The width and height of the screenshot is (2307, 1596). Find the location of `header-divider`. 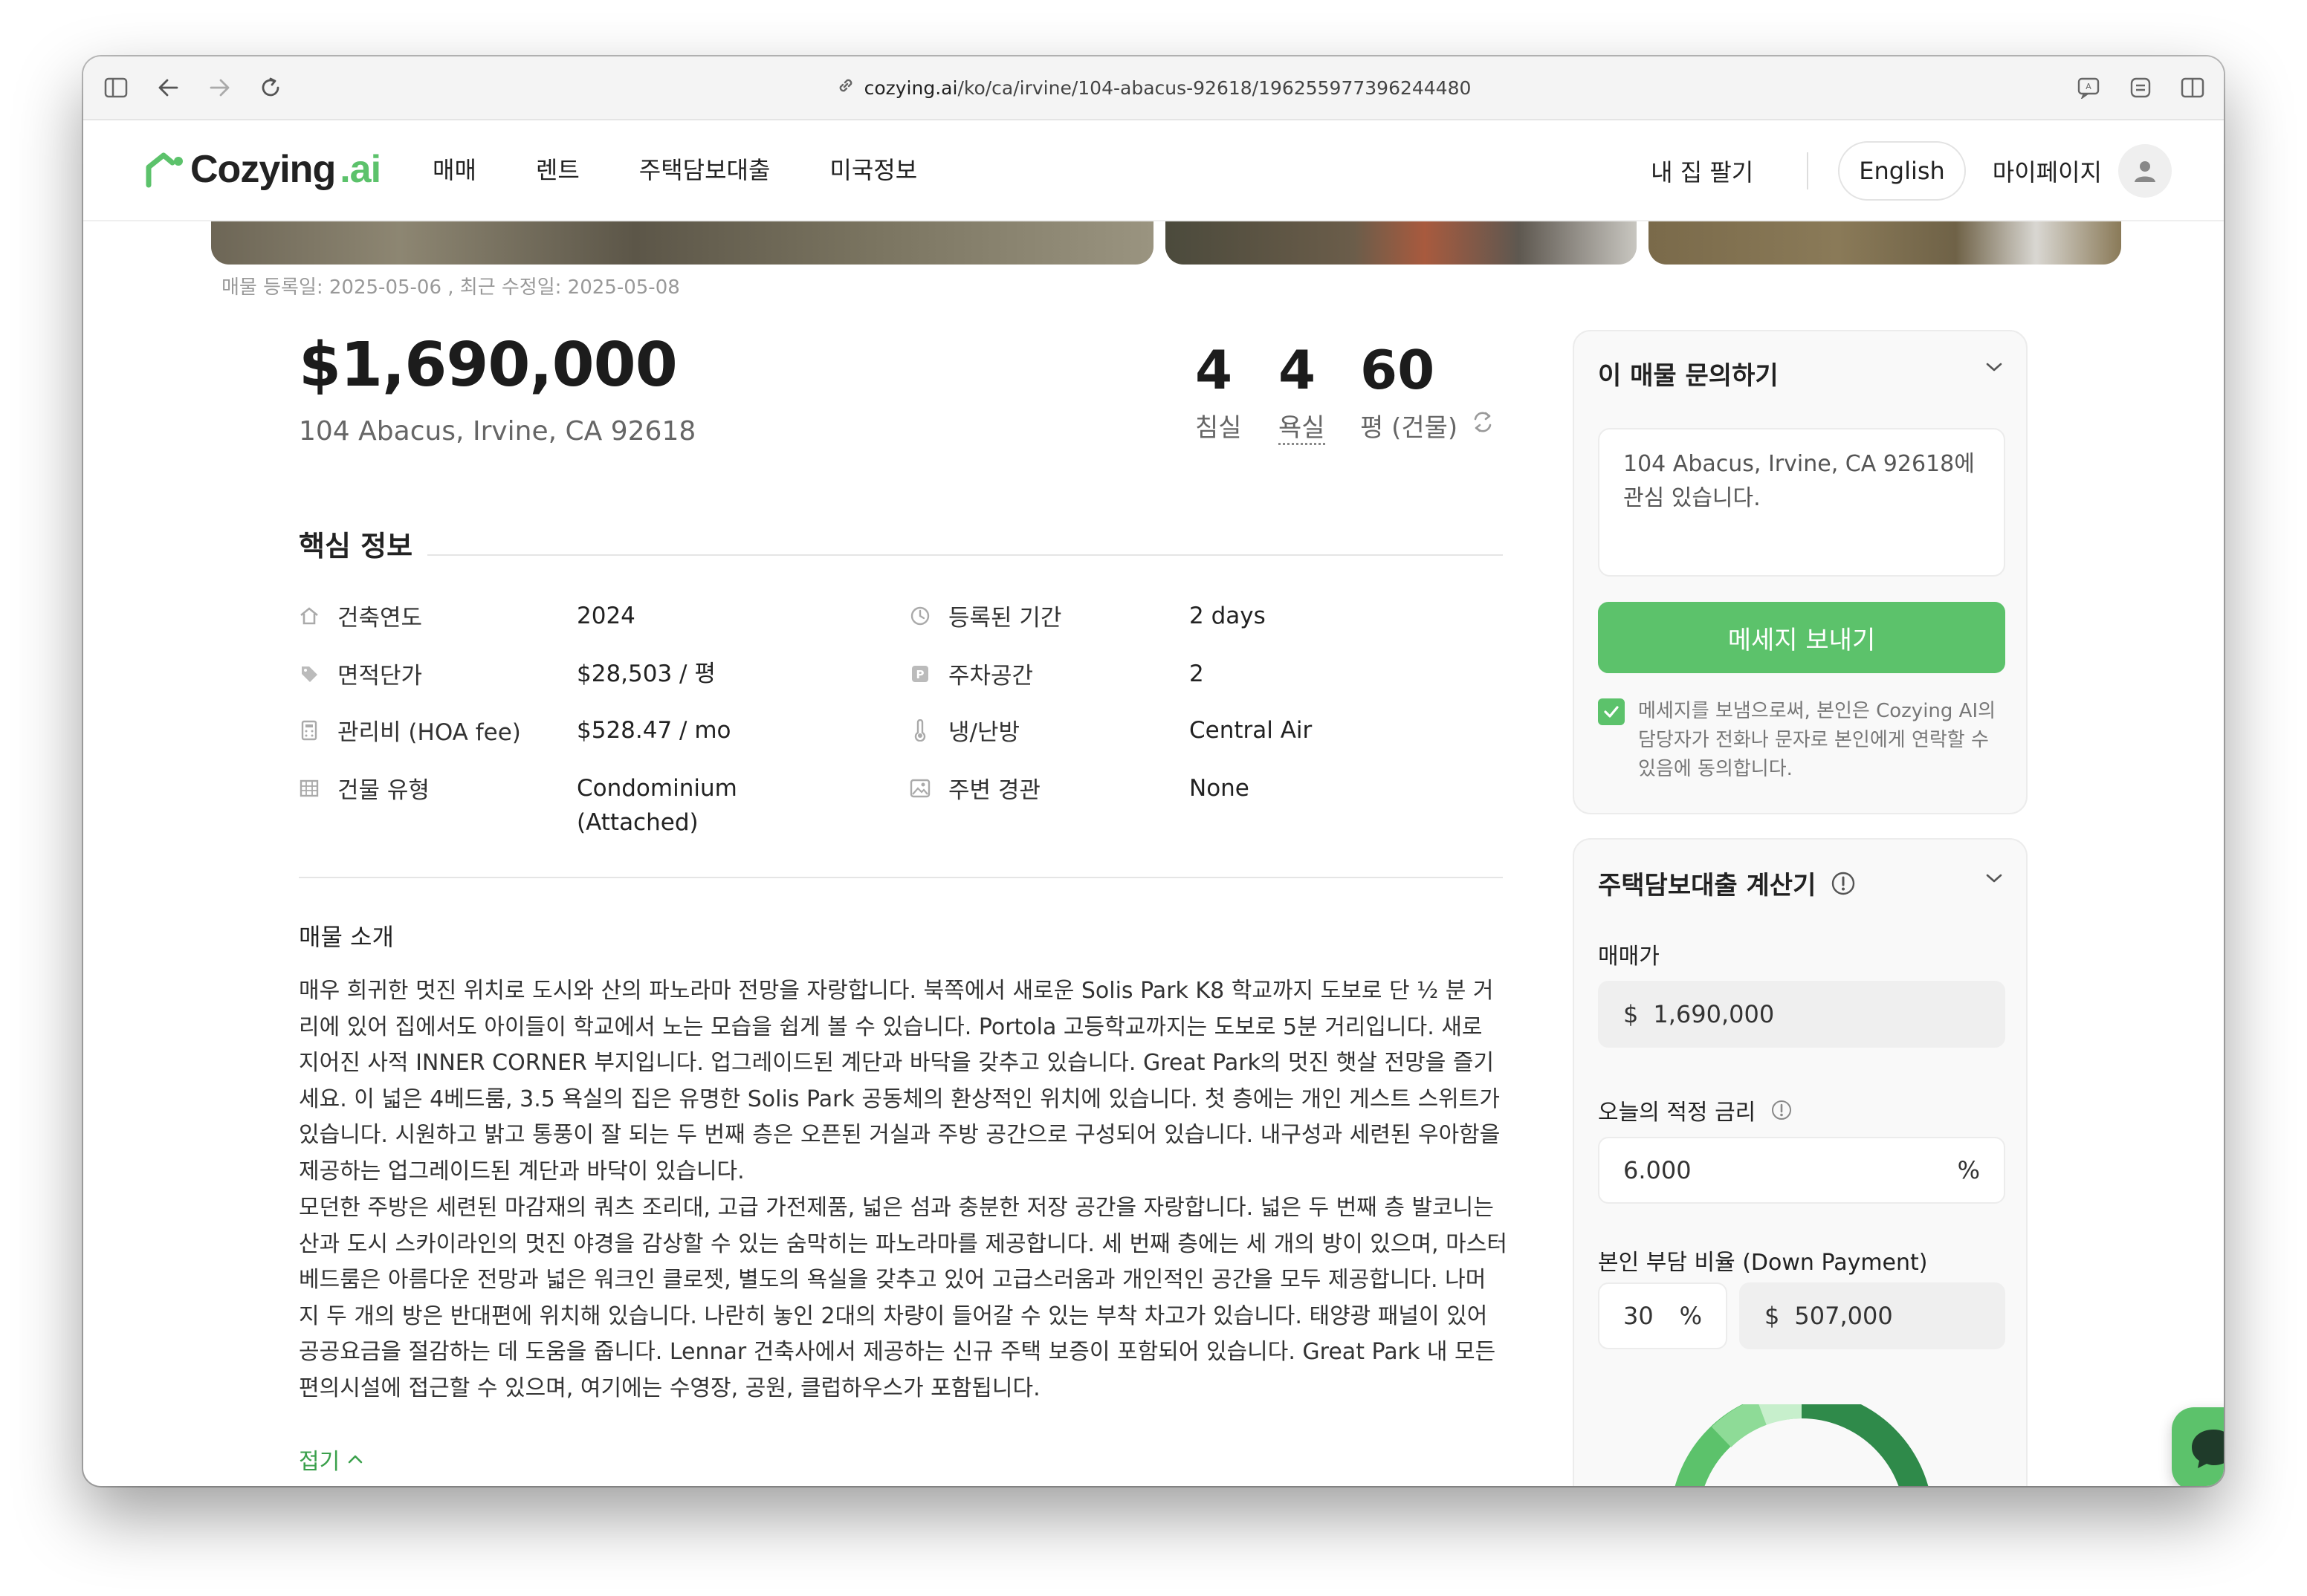

header-divider is located at coordinates (1808, 171).